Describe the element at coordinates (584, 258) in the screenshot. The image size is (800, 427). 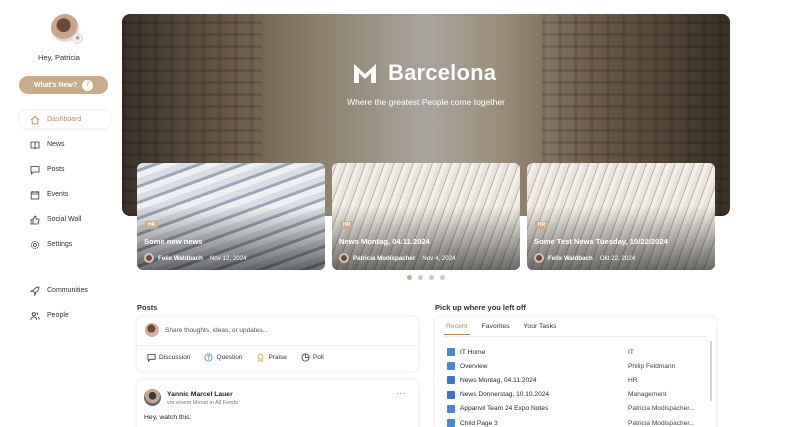
I see `news-card-meta: Felix Waldbach Okt 22, 2024` at that location.